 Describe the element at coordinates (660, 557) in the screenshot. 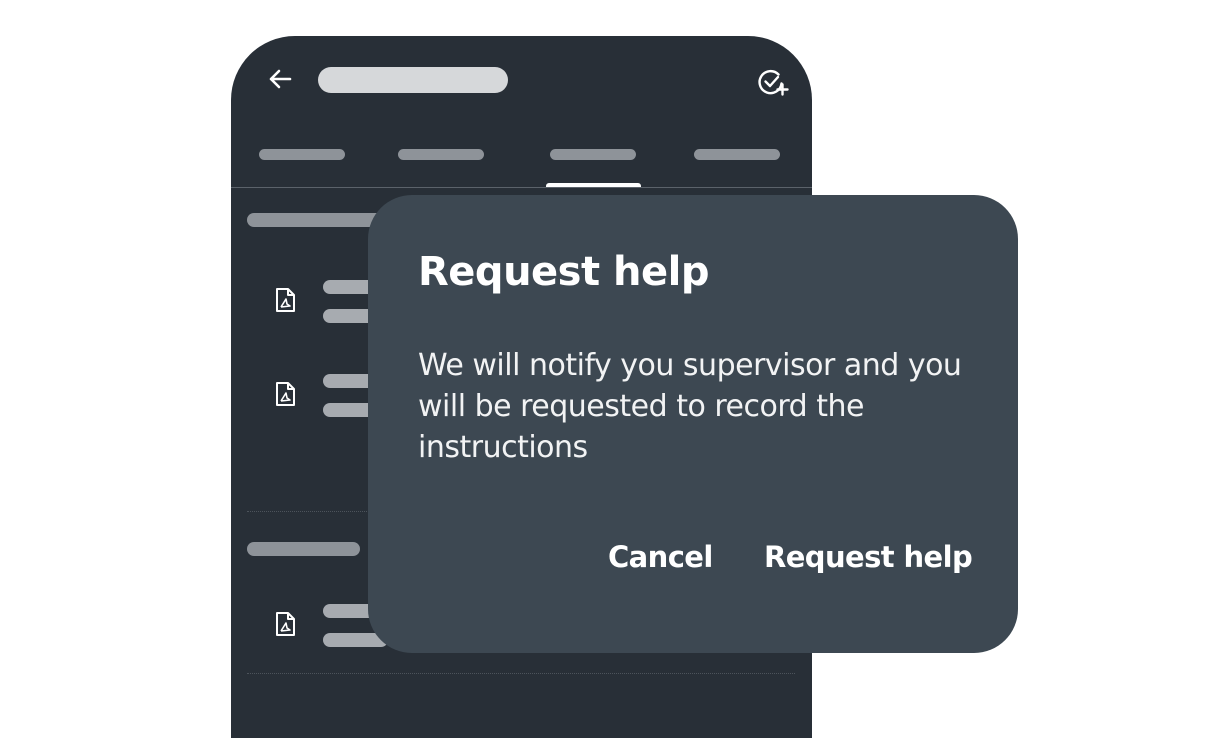

I see `cancel-button: Cancel` at that location.